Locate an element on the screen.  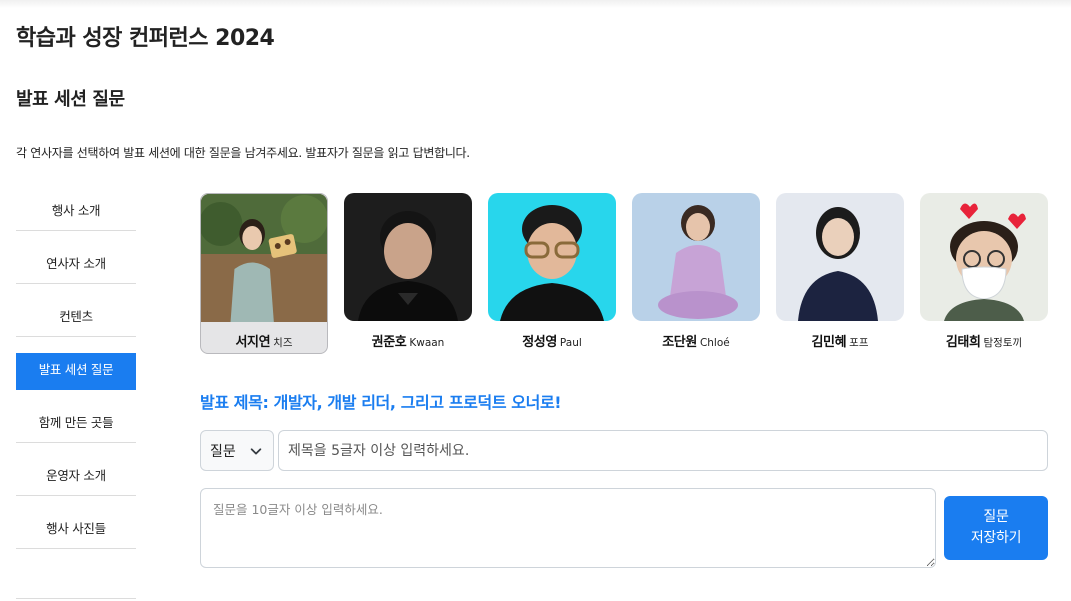
speaker-card-2: 권준호 Kwaan is located at coordinates (408, 273).